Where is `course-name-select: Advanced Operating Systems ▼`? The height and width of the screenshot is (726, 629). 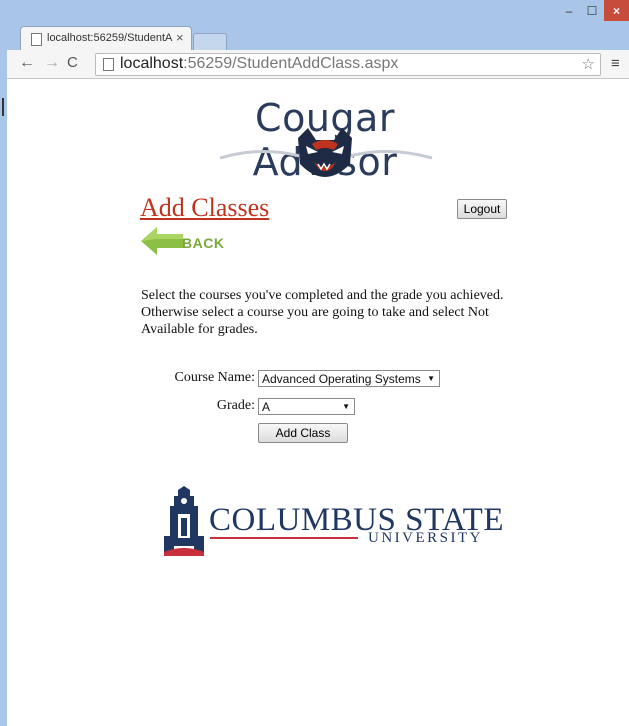 course-name-select: Advanced Operating Systems ▼ is located at coordinates (349, 378).